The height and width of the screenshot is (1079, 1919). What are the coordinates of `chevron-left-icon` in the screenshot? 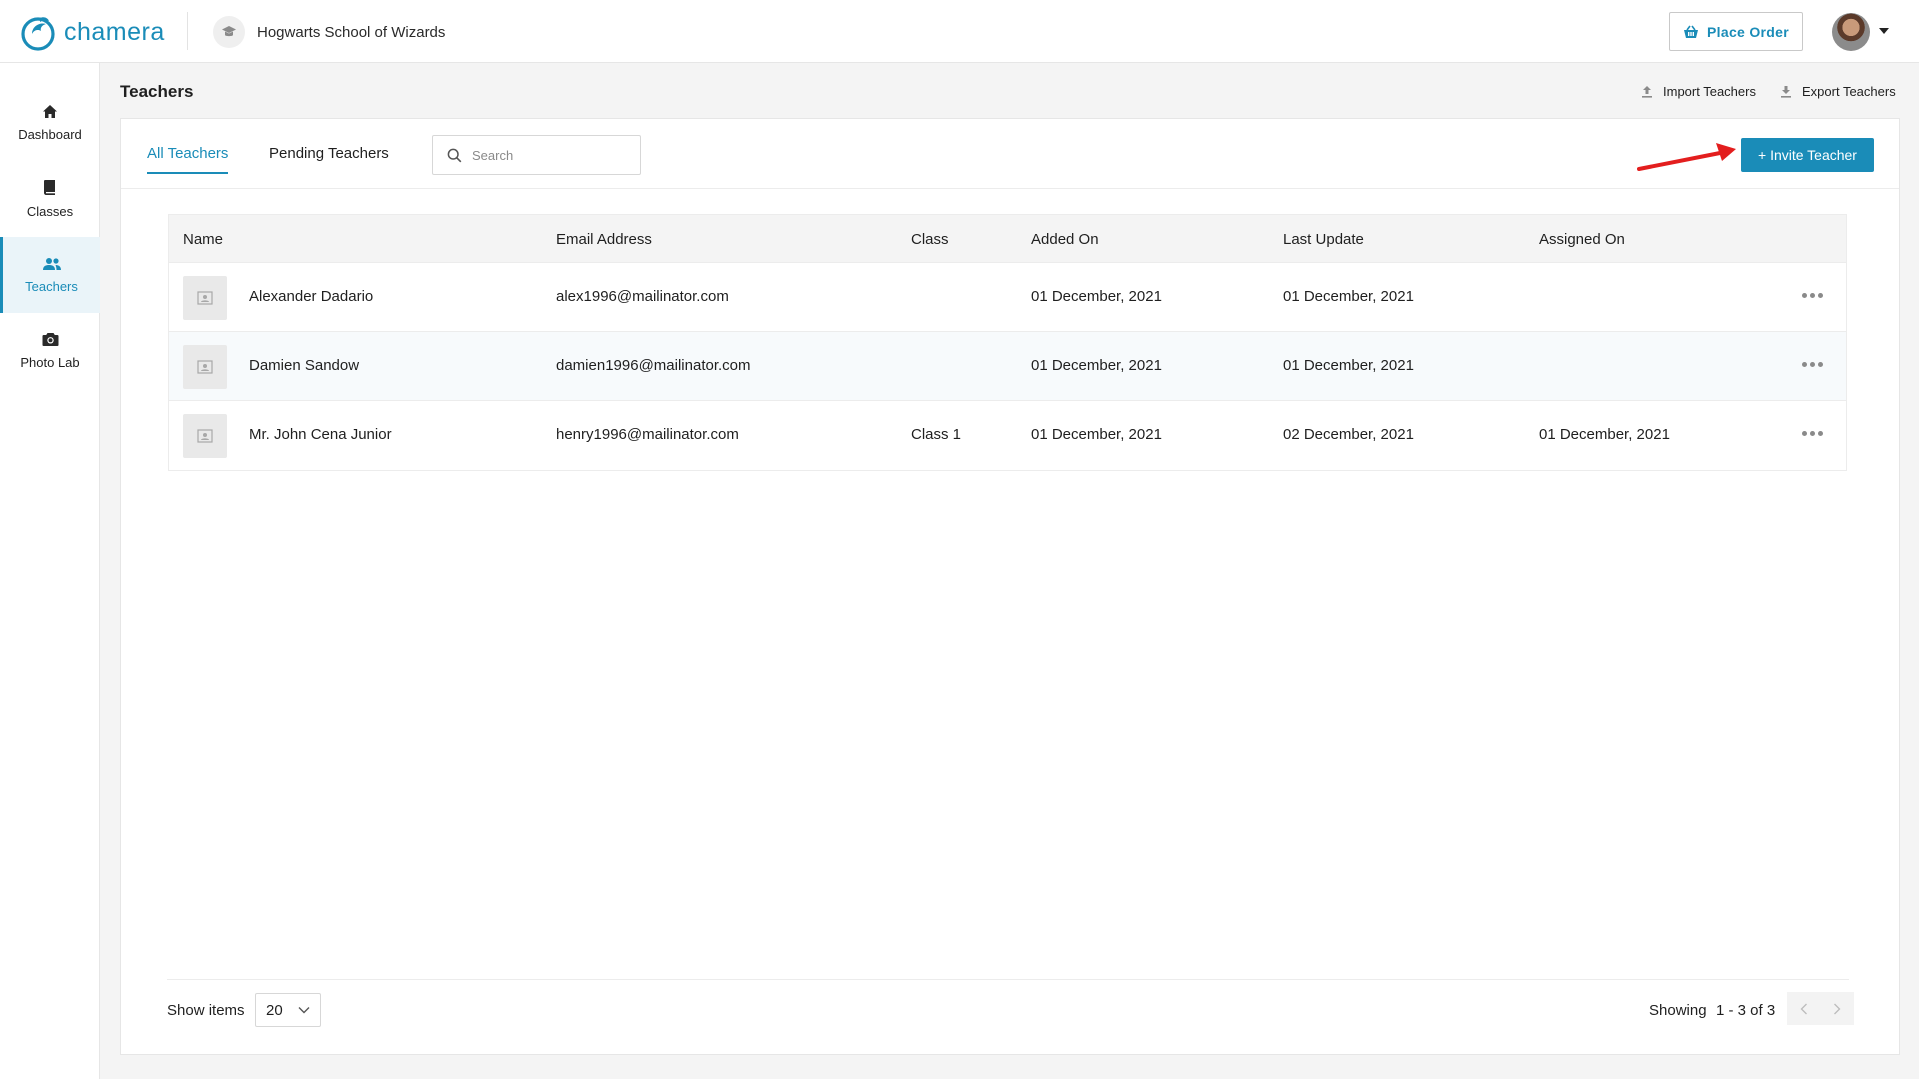 It's located at (1803, 1008).